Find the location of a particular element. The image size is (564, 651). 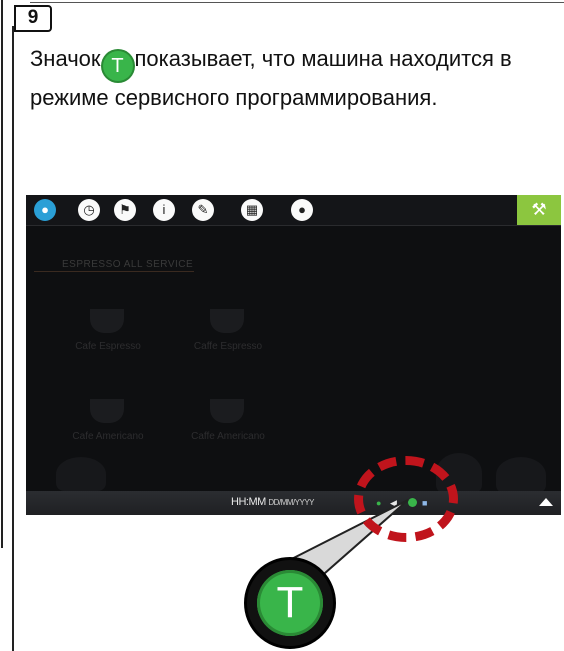

highlight-ring is located at coordinates (406, 499).